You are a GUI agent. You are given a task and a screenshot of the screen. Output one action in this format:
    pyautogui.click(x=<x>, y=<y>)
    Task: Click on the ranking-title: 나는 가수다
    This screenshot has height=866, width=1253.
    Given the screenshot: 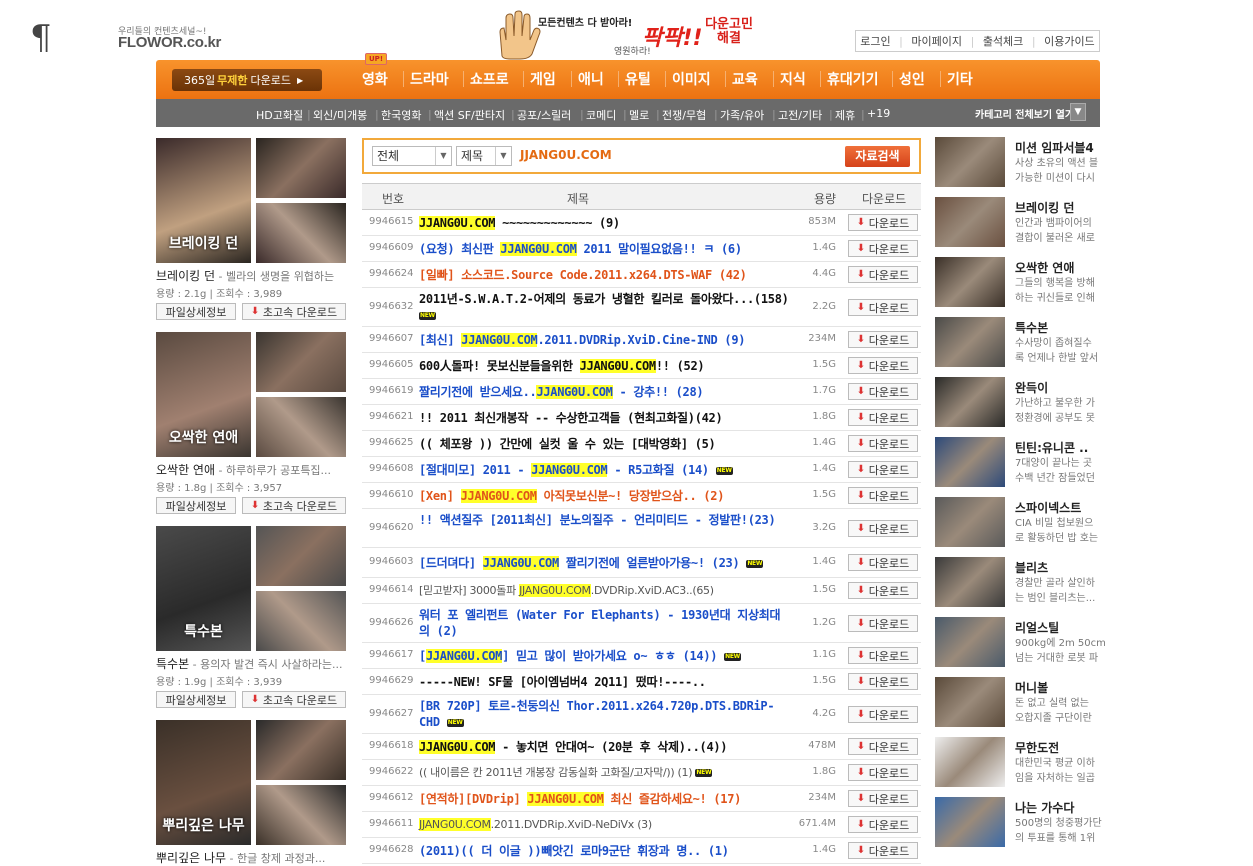 What is the action you would take?
    pyautogui.click(x=1044, y=807)
    